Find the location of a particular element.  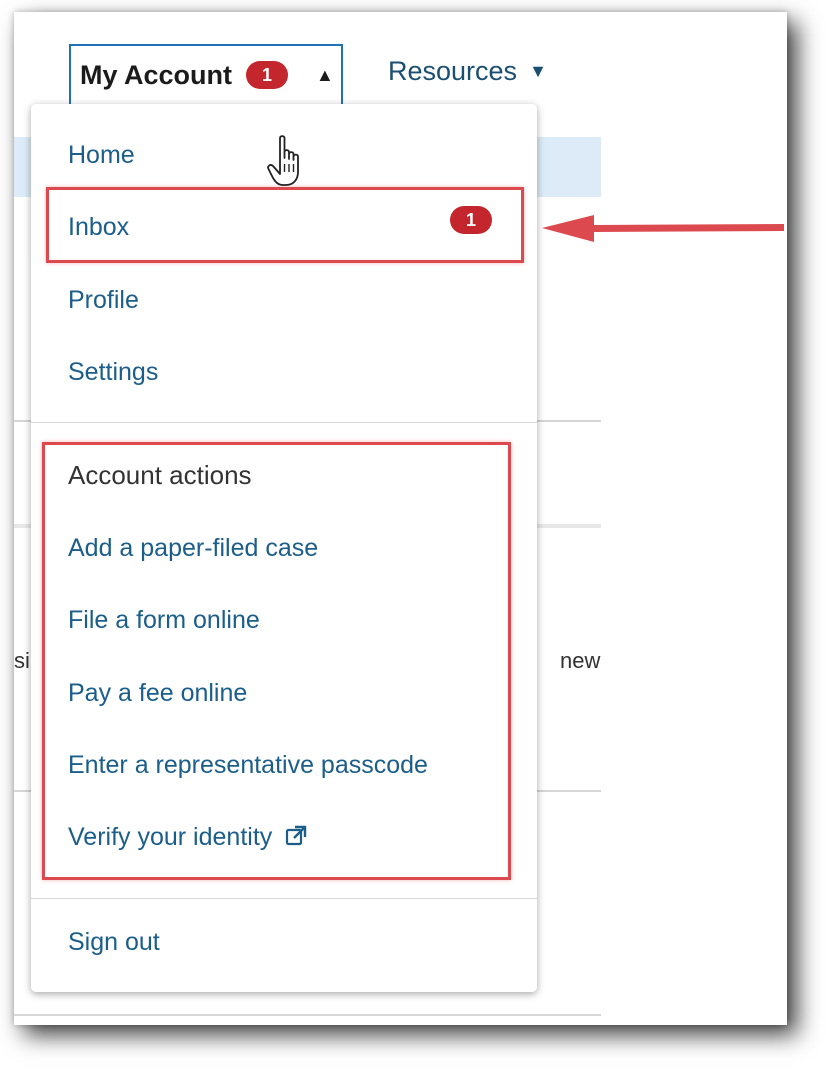

inbox-highlight-box is located at coordinates (285, 225).